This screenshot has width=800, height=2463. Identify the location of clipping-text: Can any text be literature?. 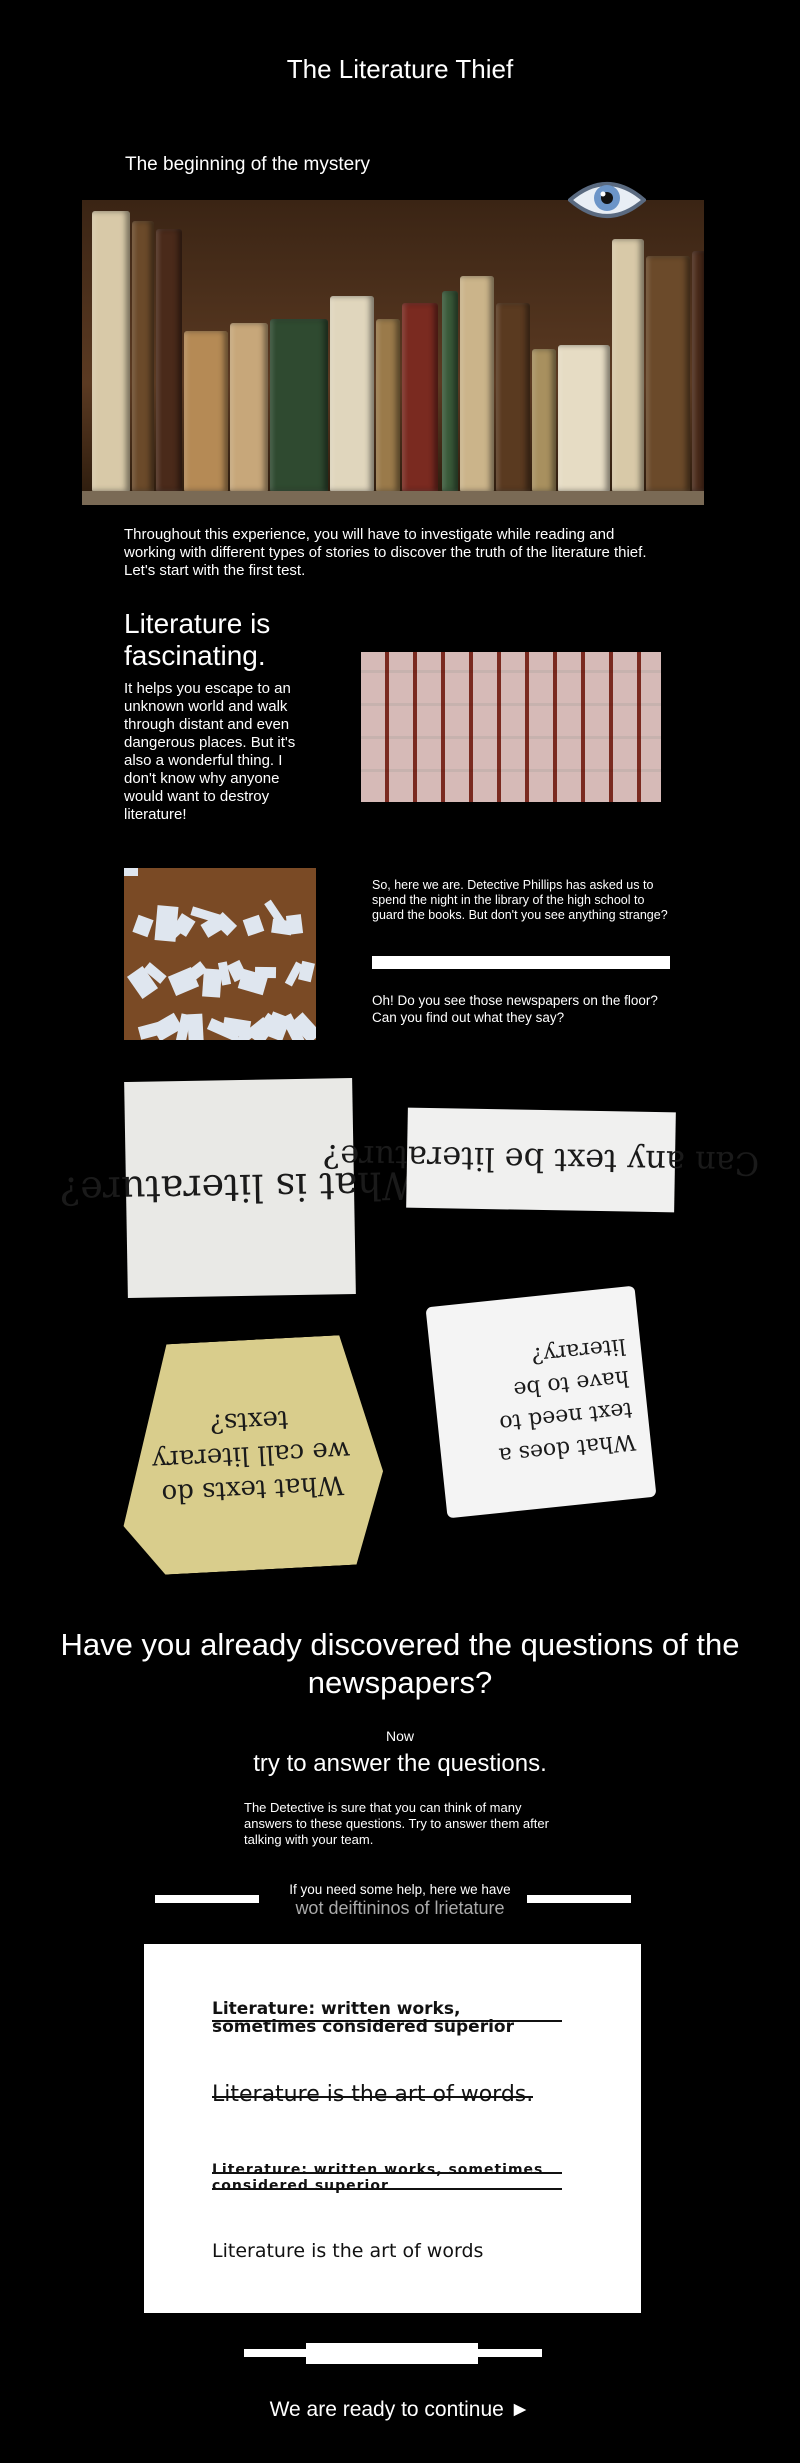
(541, 1160).